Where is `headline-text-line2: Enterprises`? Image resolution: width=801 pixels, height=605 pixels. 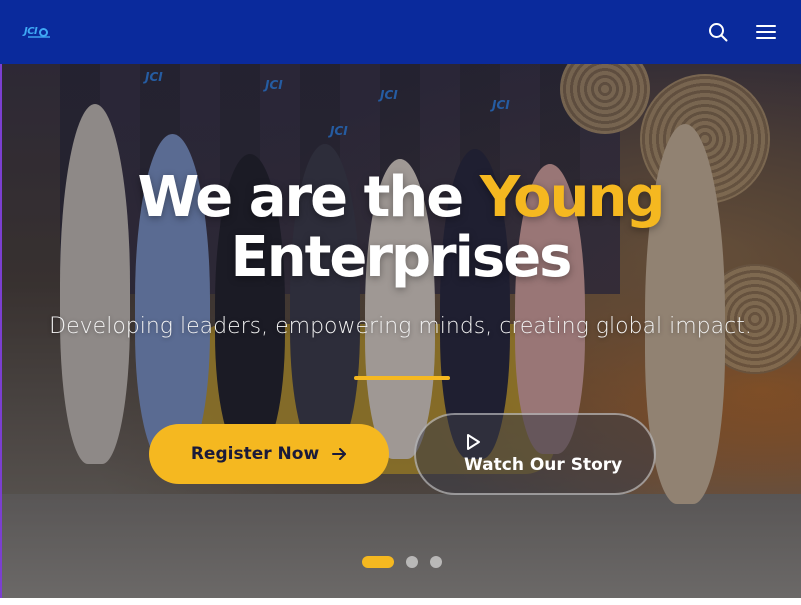 headline-text-line2: Enterprises is located at coordinates (401, 257).